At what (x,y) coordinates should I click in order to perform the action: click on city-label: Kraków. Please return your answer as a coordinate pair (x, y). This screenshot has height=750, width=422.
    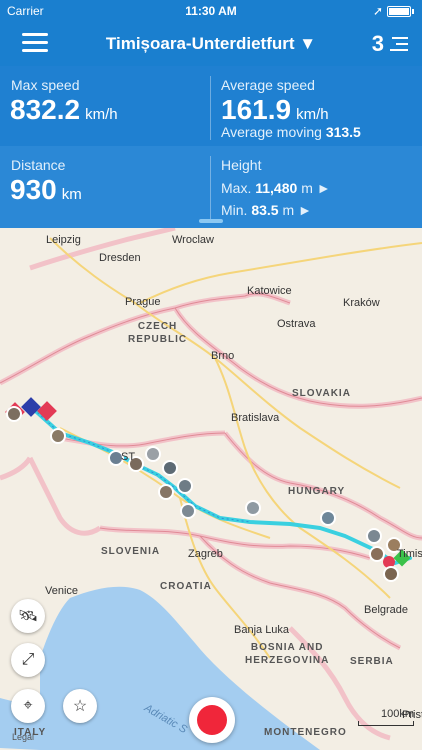
    Looking at the image, I should click on (361, 303).